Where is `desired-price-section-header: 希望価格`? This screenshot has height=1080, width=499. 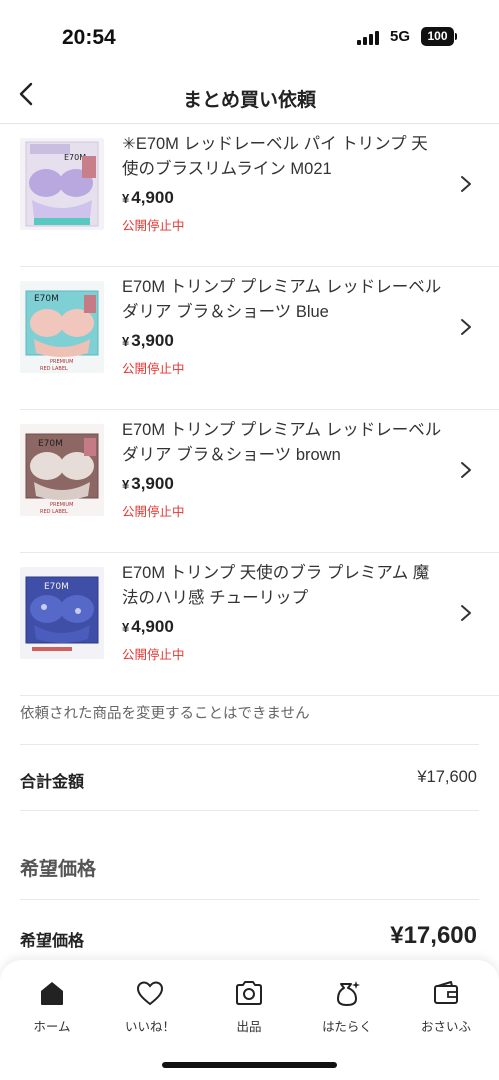
desired-price-section-header: 希望価格 is located at coordinates (249, 856).